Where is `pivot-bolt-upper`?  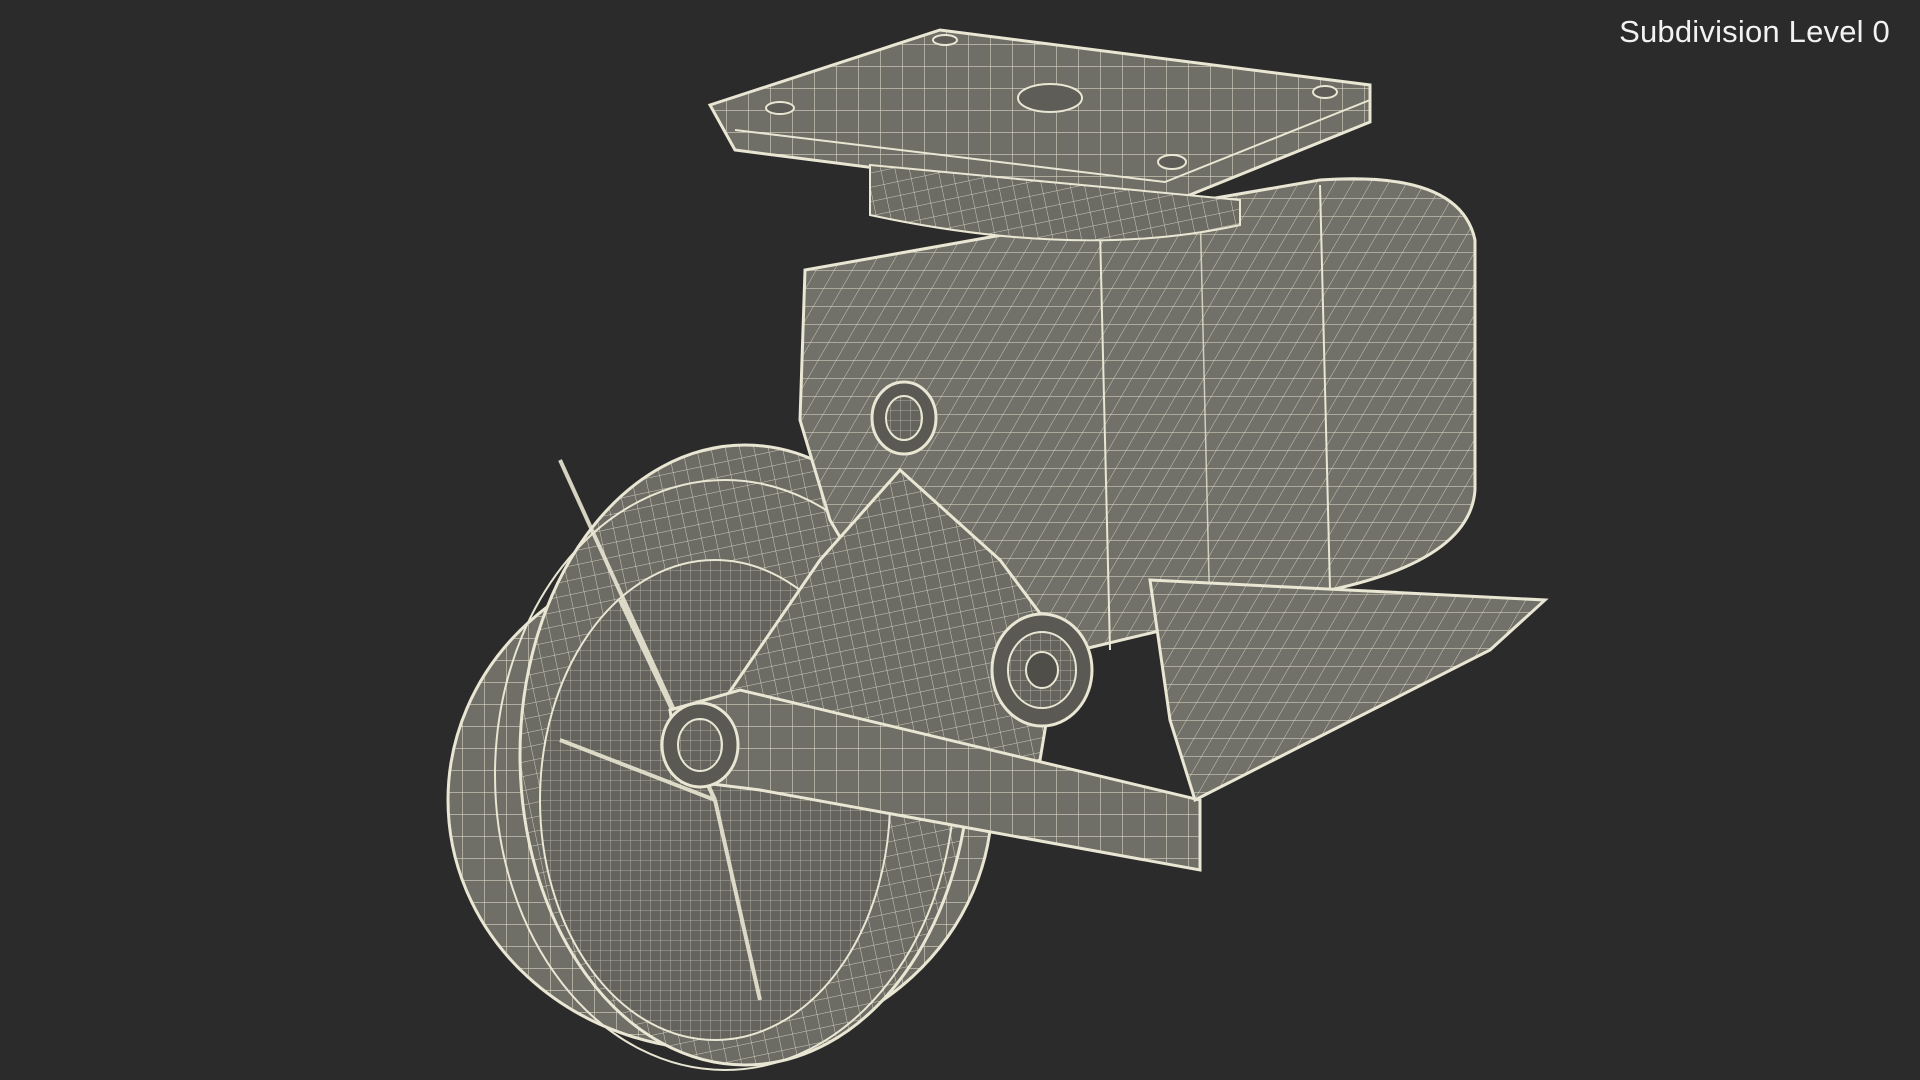
pivot-bolt-upper is located at coordinates (904, 418).